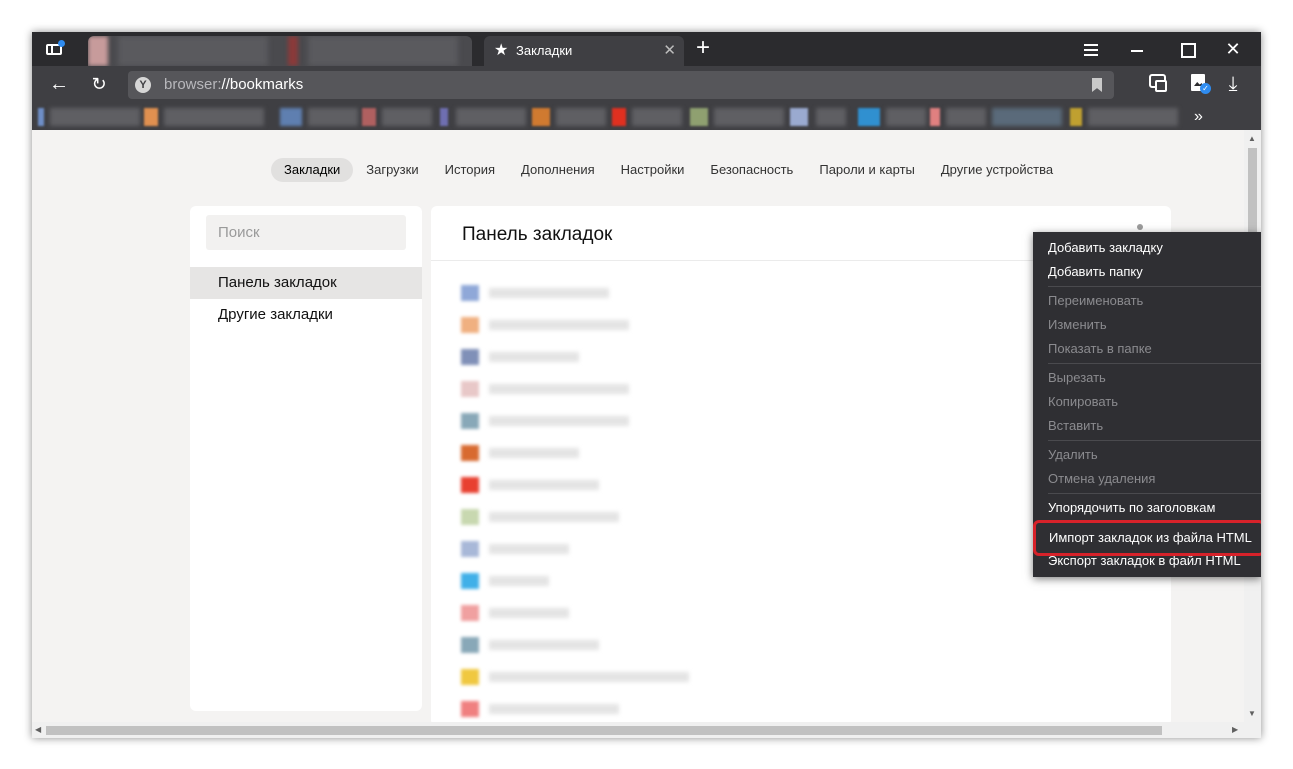 The height and width of the screenshot is (769, 1293). Describe the element at coordinates (1150, 537) in the screenshot. I see `menu-import-html-label: Импорт закладок из файла HTML` at that location.